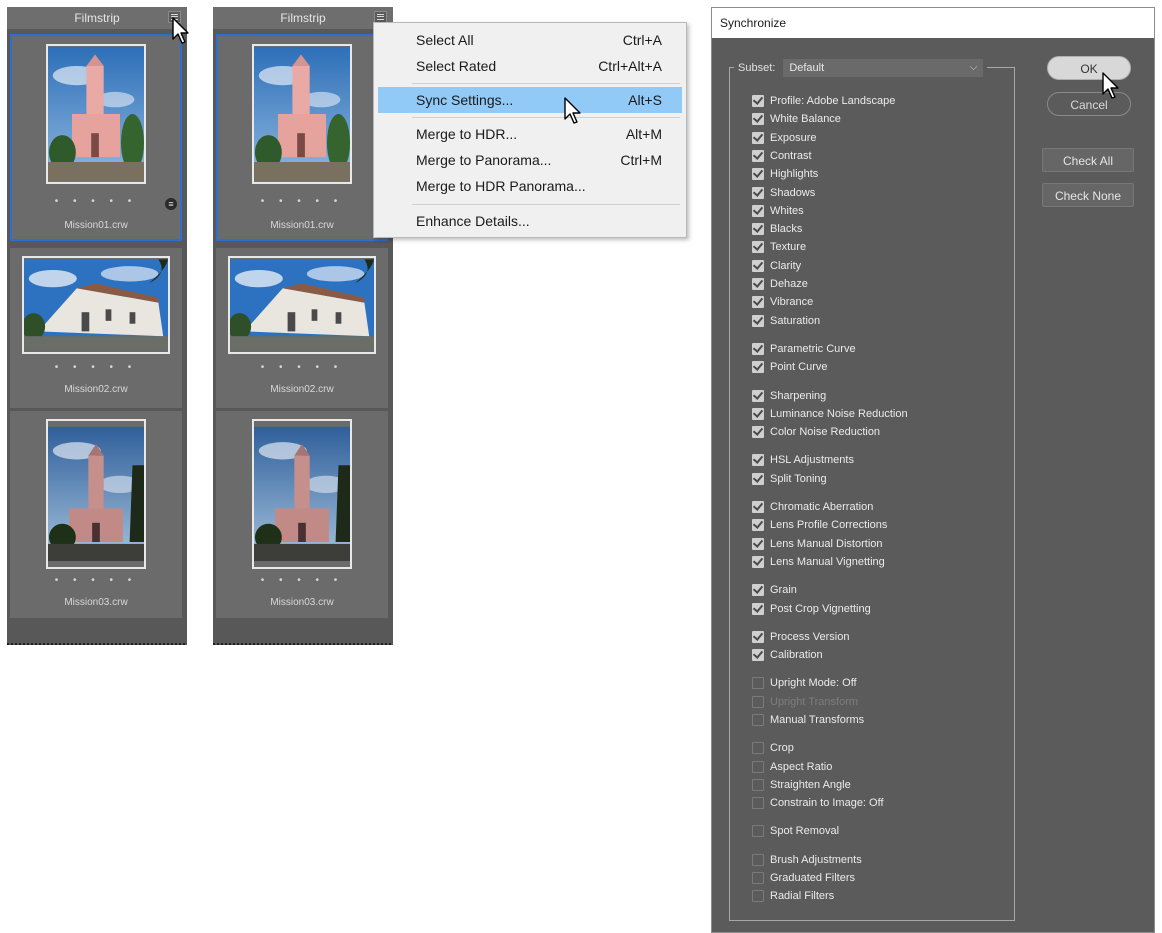  I want to click on sync-option-checkbox: Whites, so click(778, 211).